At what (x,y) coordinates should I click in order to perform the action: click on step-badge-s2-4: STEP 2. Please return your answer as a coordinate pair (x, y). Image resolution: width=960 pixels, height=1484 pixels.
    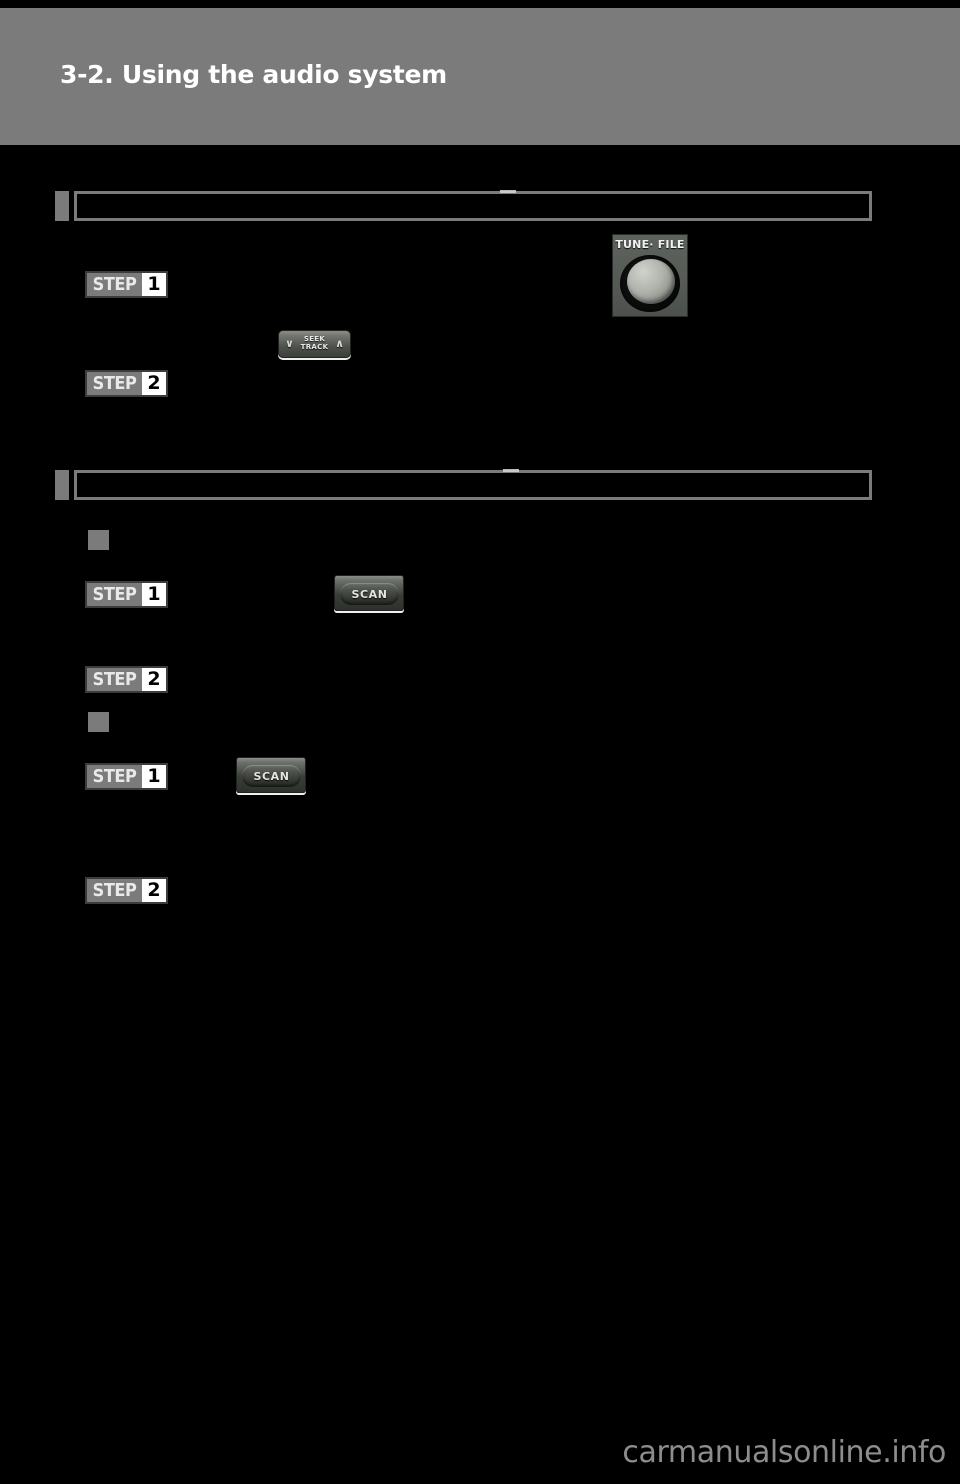
    Looking at the image, I should click on (126, 890).